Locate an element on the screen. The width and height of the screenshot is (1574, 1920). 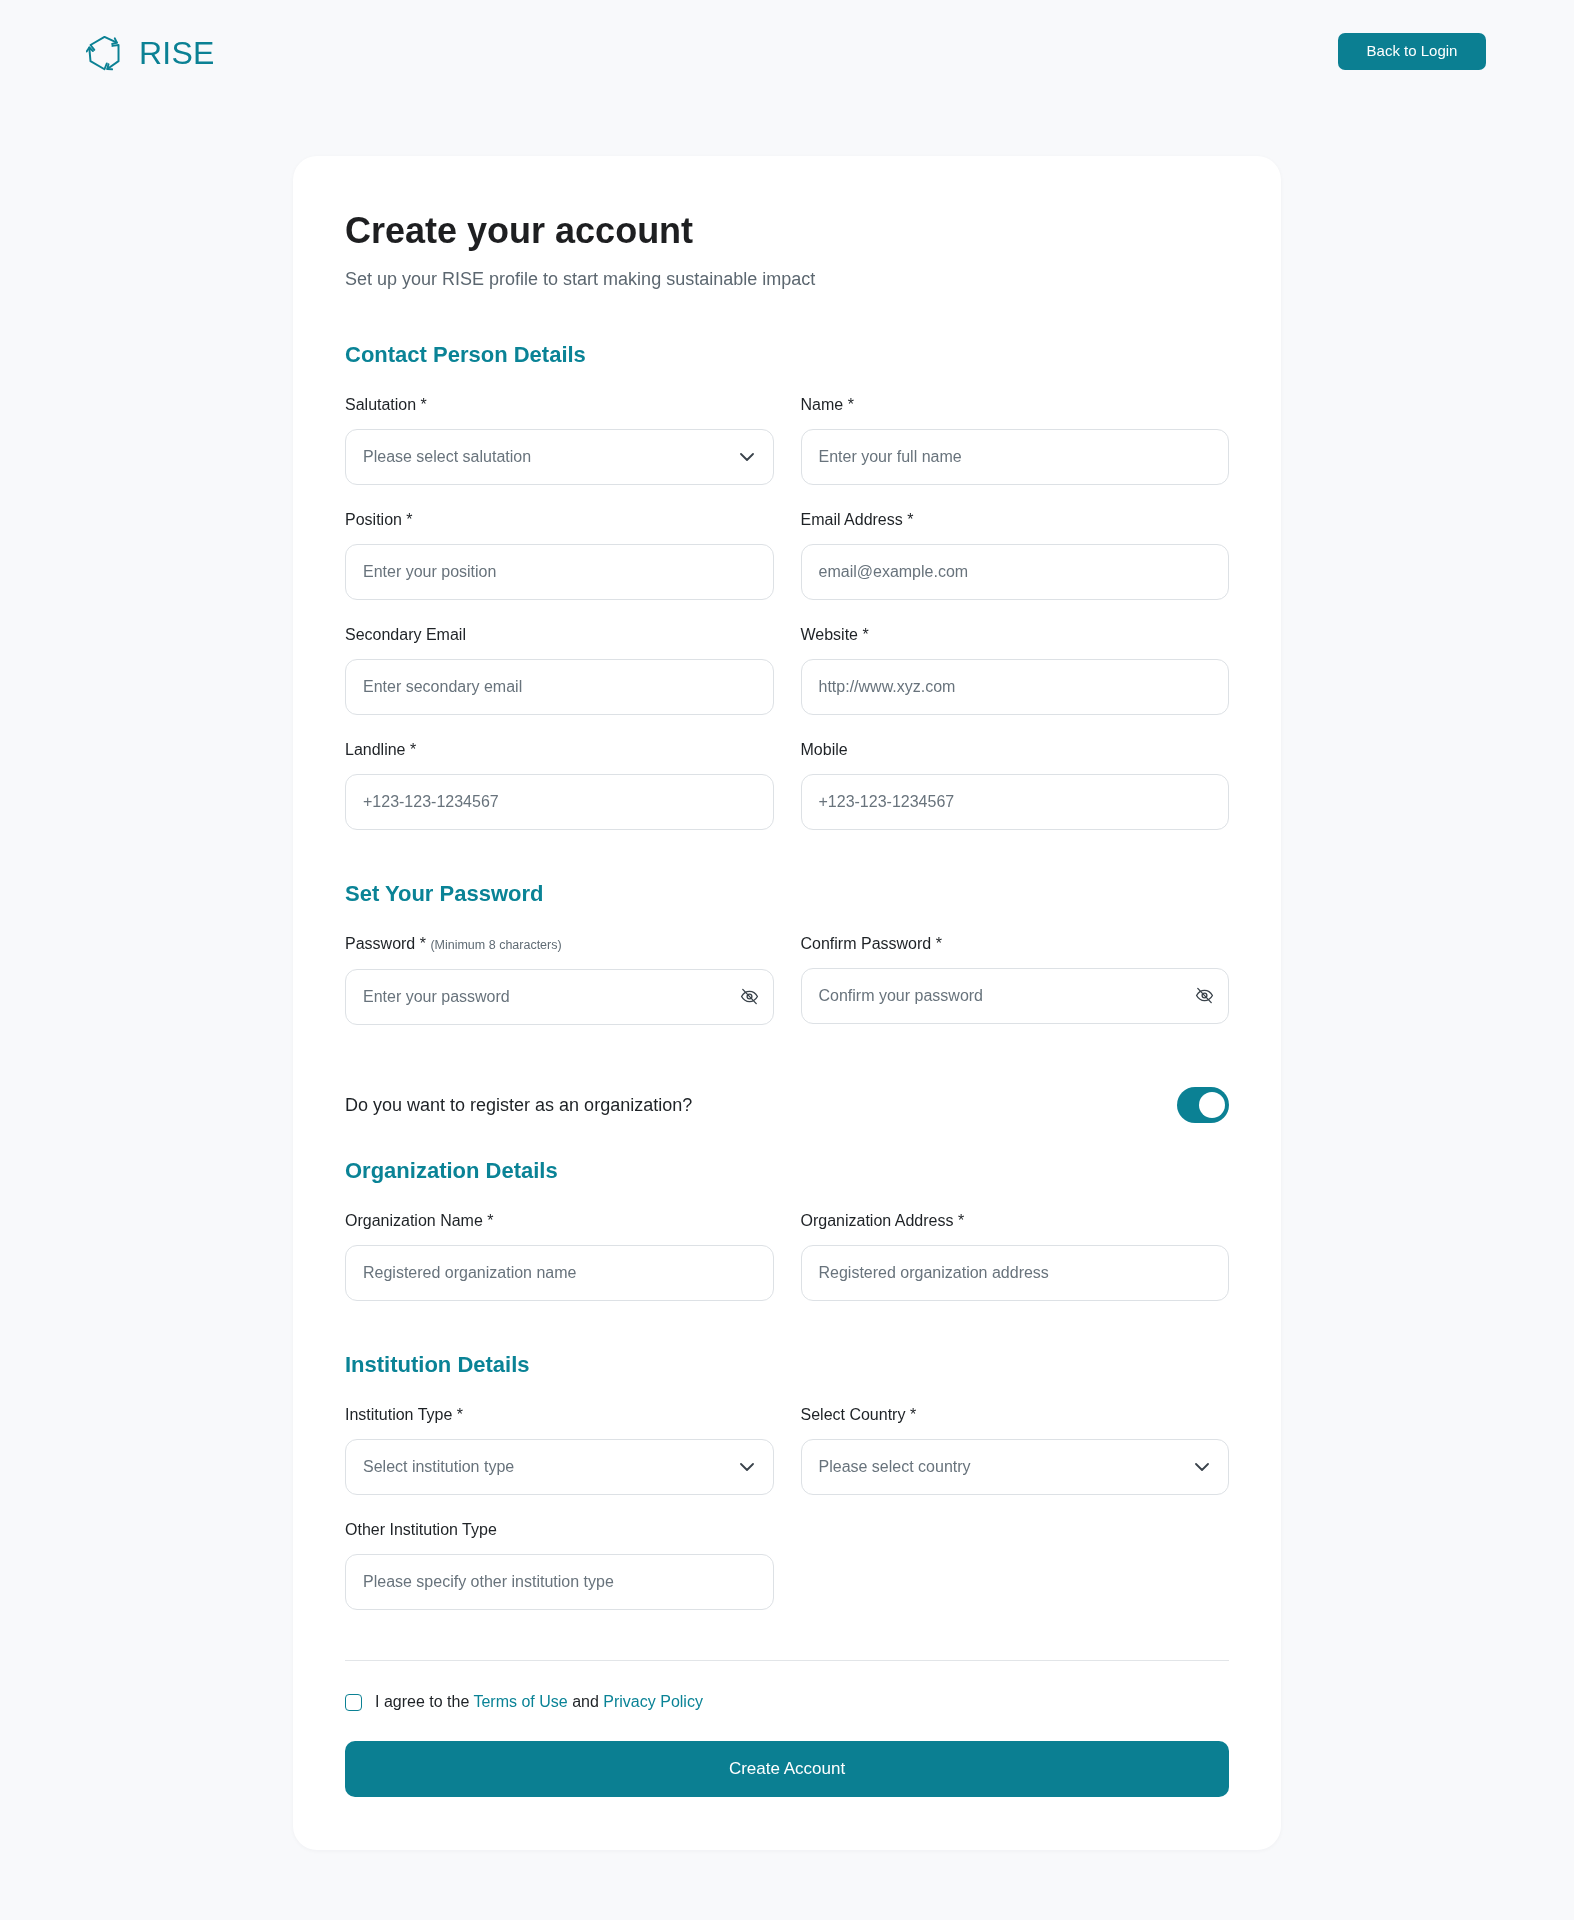
text-field: Enter your position is located at coordinates (559, 572).